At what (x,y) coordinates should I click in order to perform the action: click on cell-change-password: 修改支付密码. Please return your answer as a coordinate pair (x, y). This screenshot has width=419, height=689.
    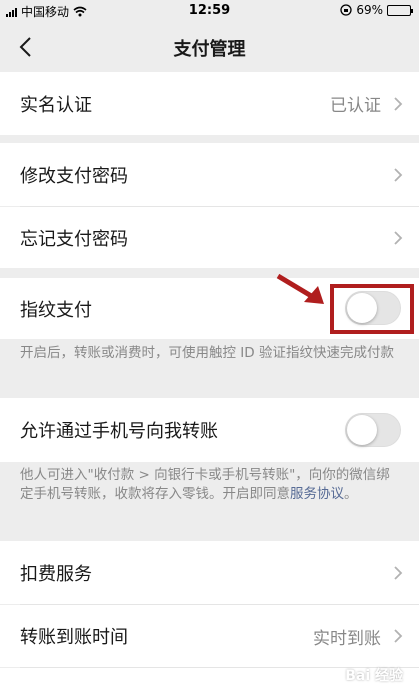
    Looking at the image, I should click on (209, 174).